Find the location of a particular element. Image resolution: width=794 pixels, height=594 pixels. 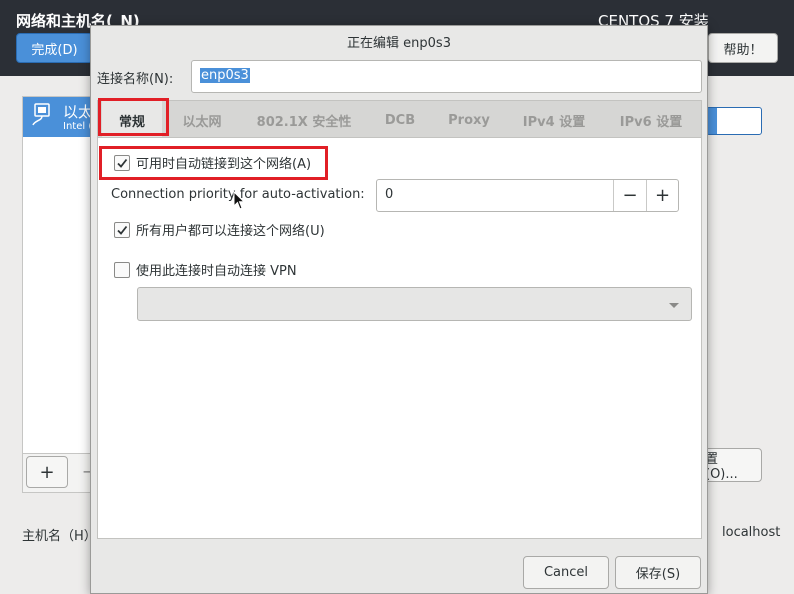

auto-connect-row: 可用时自动链接到这个网络(A) is located at coordinates (212, 162).